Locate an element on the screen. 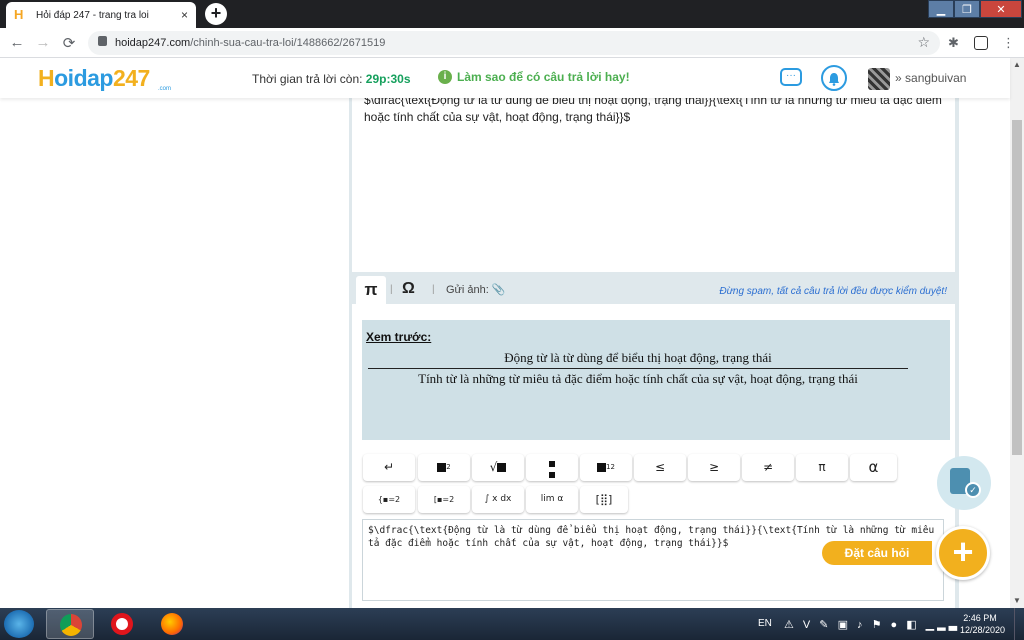  chrome-icon is located at coordinates (71, 625).